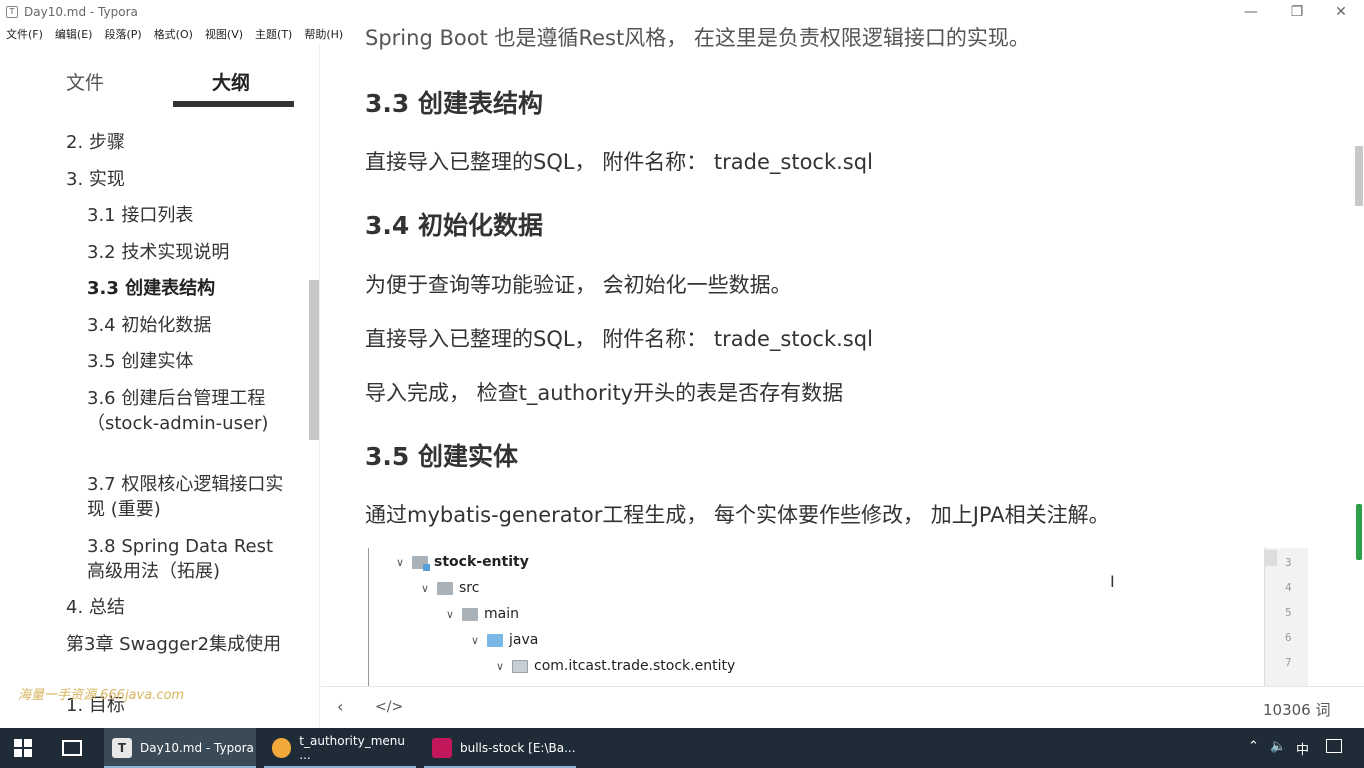 The width and height of the screenshot is (1364, 768). What do you see at coordinates (842, 707) in the screenshot?
I see `status-bar: ‹ </> 10306 词` at bounding box center [842, 707].